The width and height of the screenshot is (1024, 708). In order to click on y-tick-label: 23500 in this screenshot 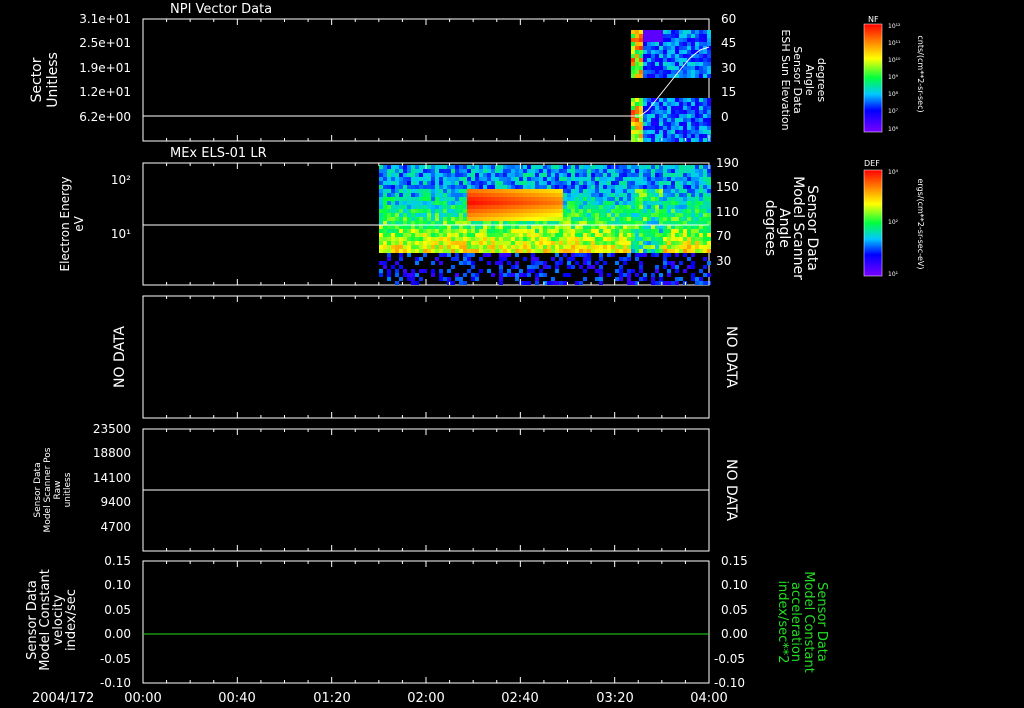, I will do `click(112, 429)`.